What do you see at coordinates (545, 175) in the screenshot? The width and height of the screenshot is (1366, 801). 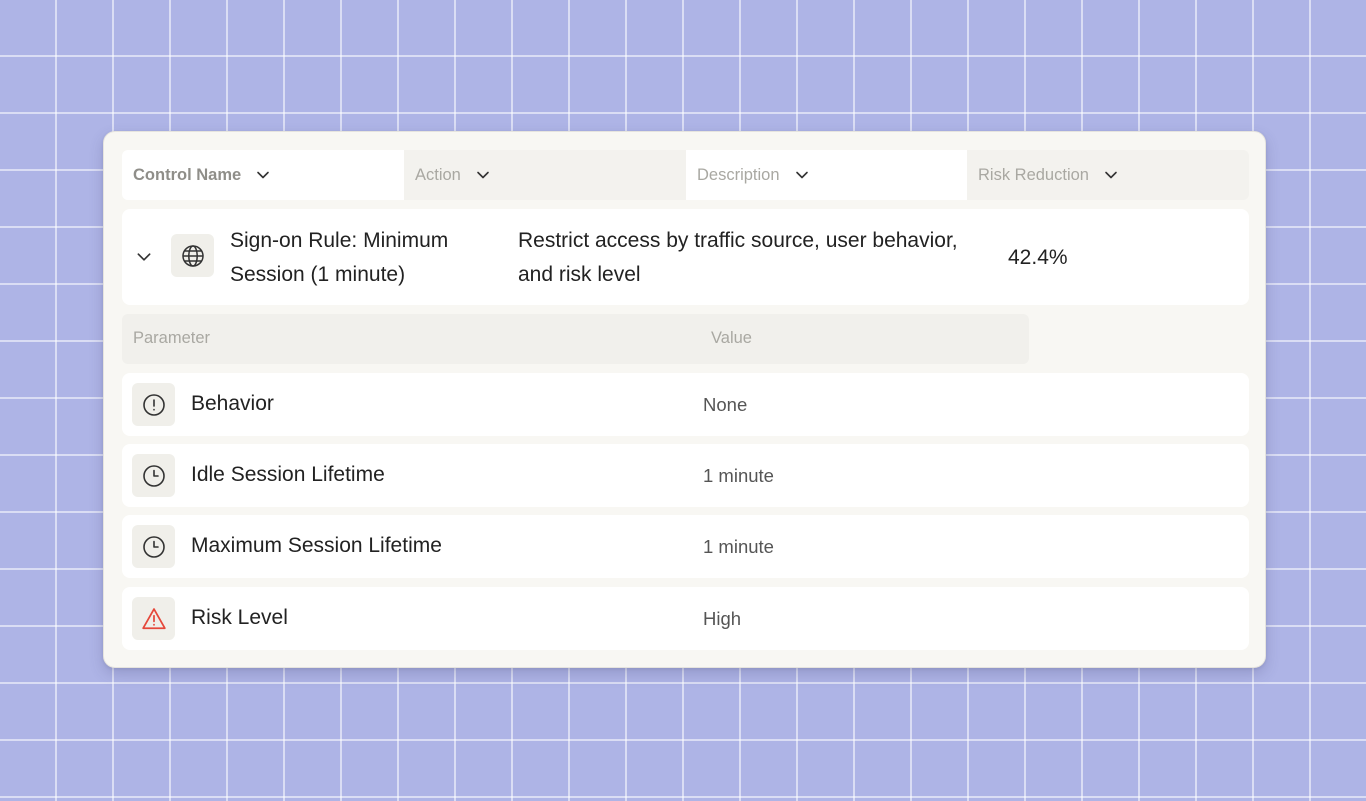 I see `header-action: Action` at bounding box center [545, 175].